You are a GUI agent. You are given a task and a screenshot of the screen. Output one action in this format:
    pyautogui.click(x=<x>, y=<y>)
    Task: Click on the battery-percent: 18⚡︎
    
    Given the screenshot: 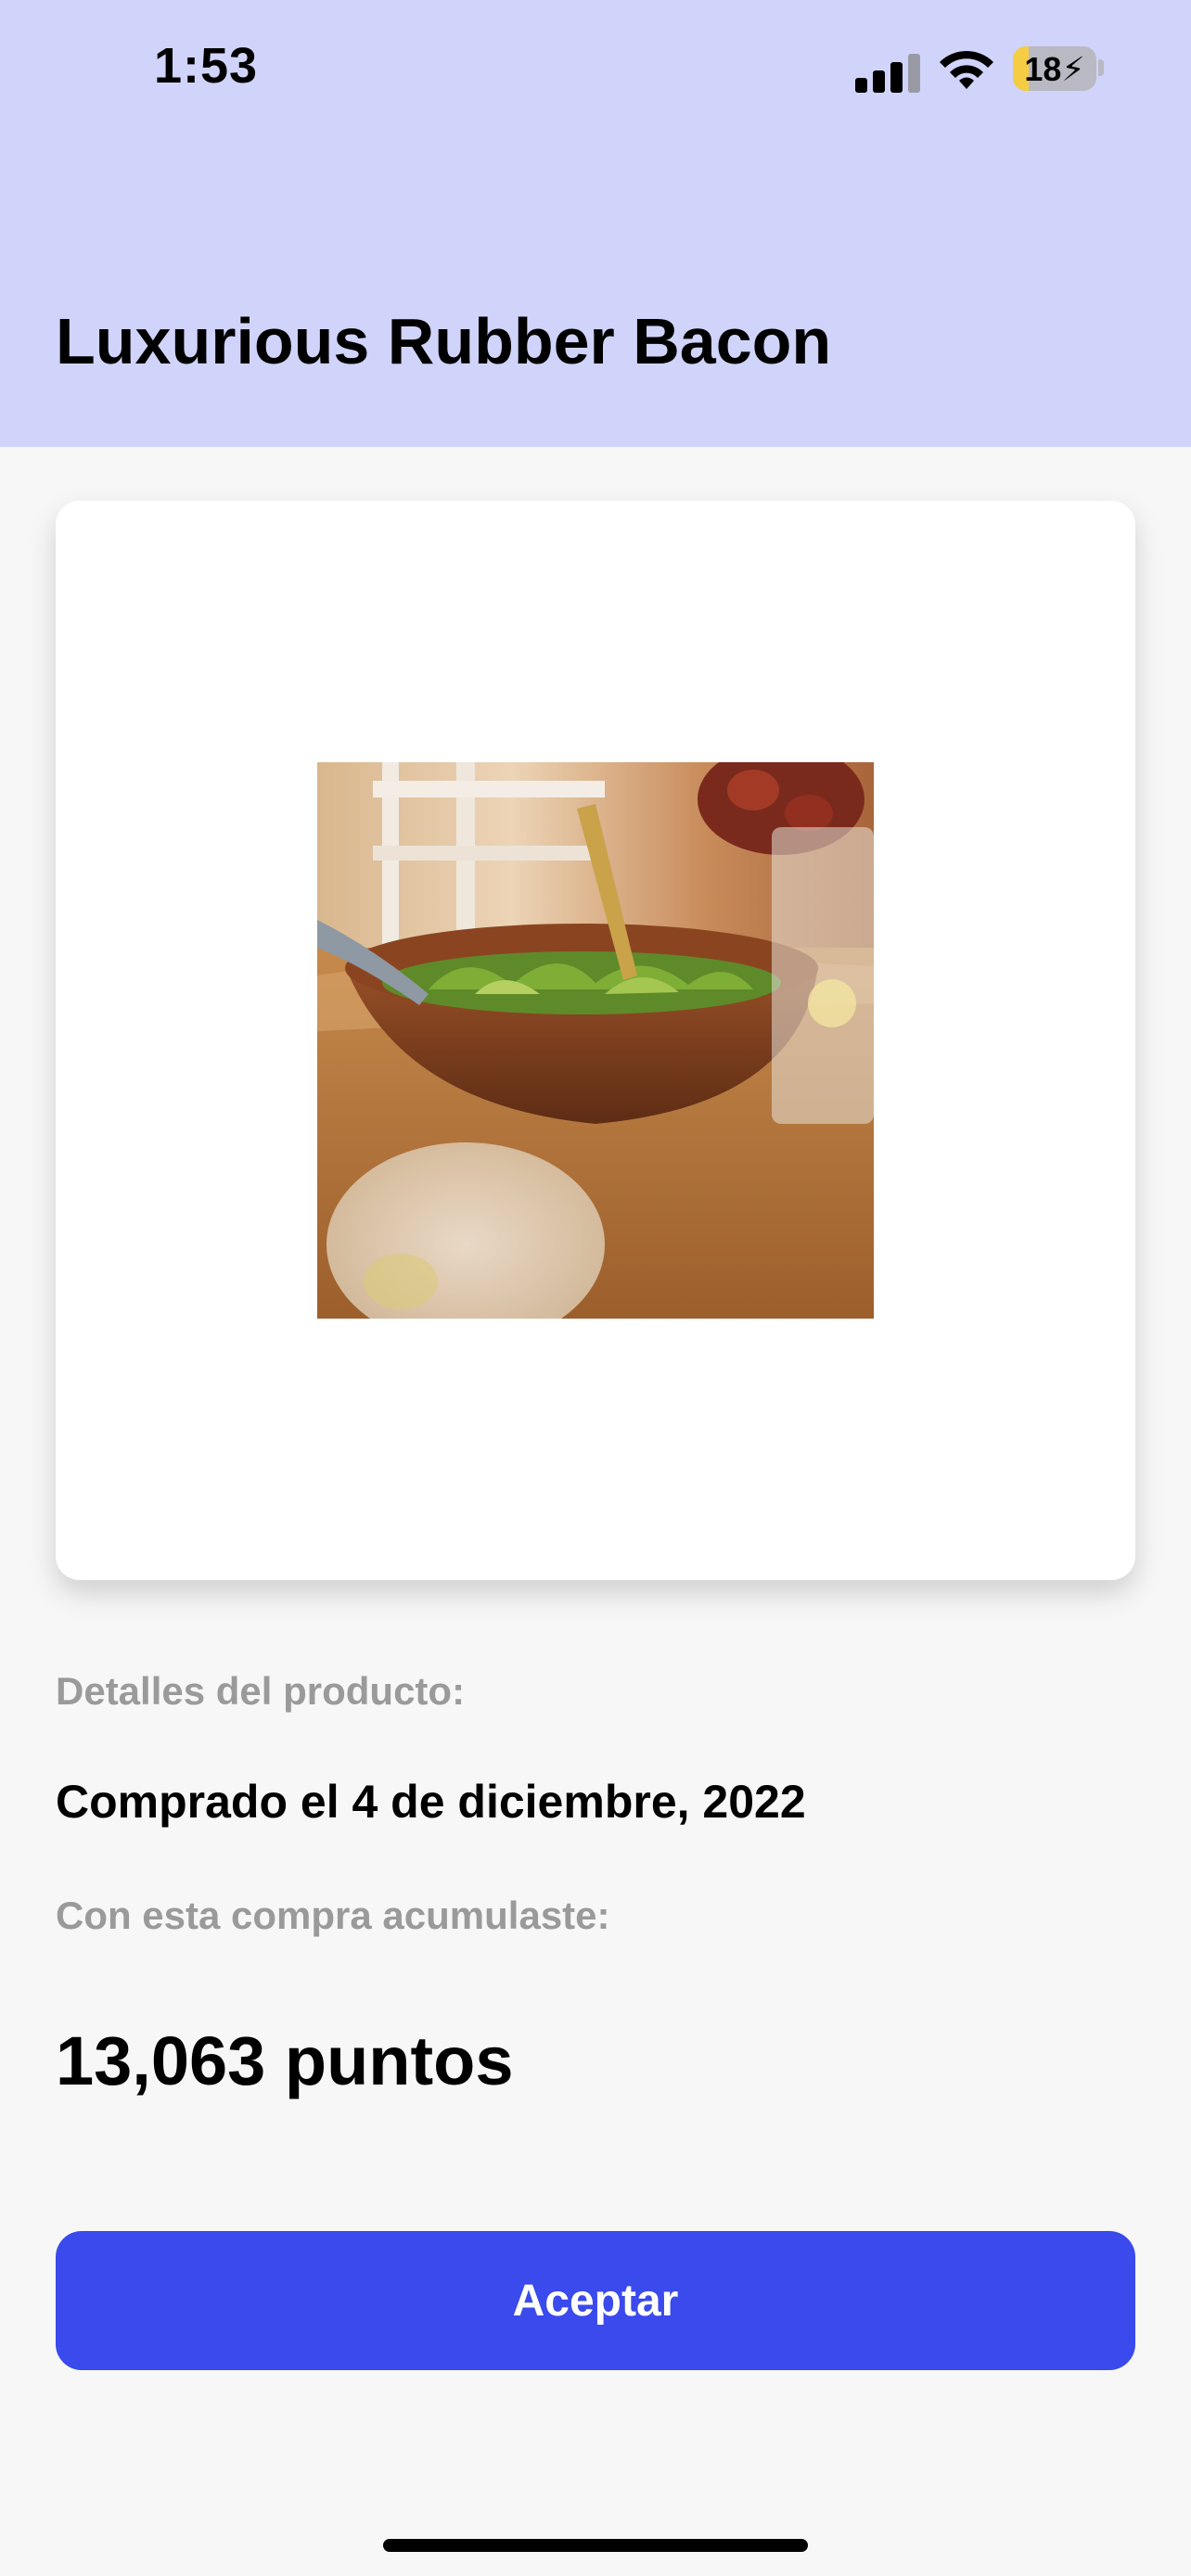 What is the action you would take?
    pyautogui.click(x=1054, y=69)
    